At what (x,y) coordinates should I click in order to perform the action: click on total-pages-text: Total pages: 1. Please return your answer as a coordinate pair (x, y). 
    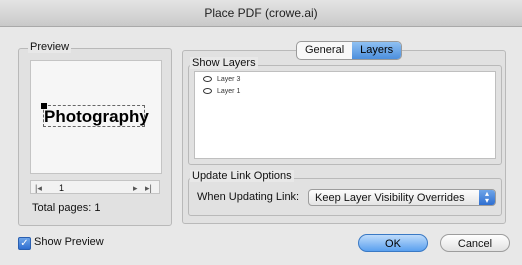
    Looking at the image, I should click on (66, 208).